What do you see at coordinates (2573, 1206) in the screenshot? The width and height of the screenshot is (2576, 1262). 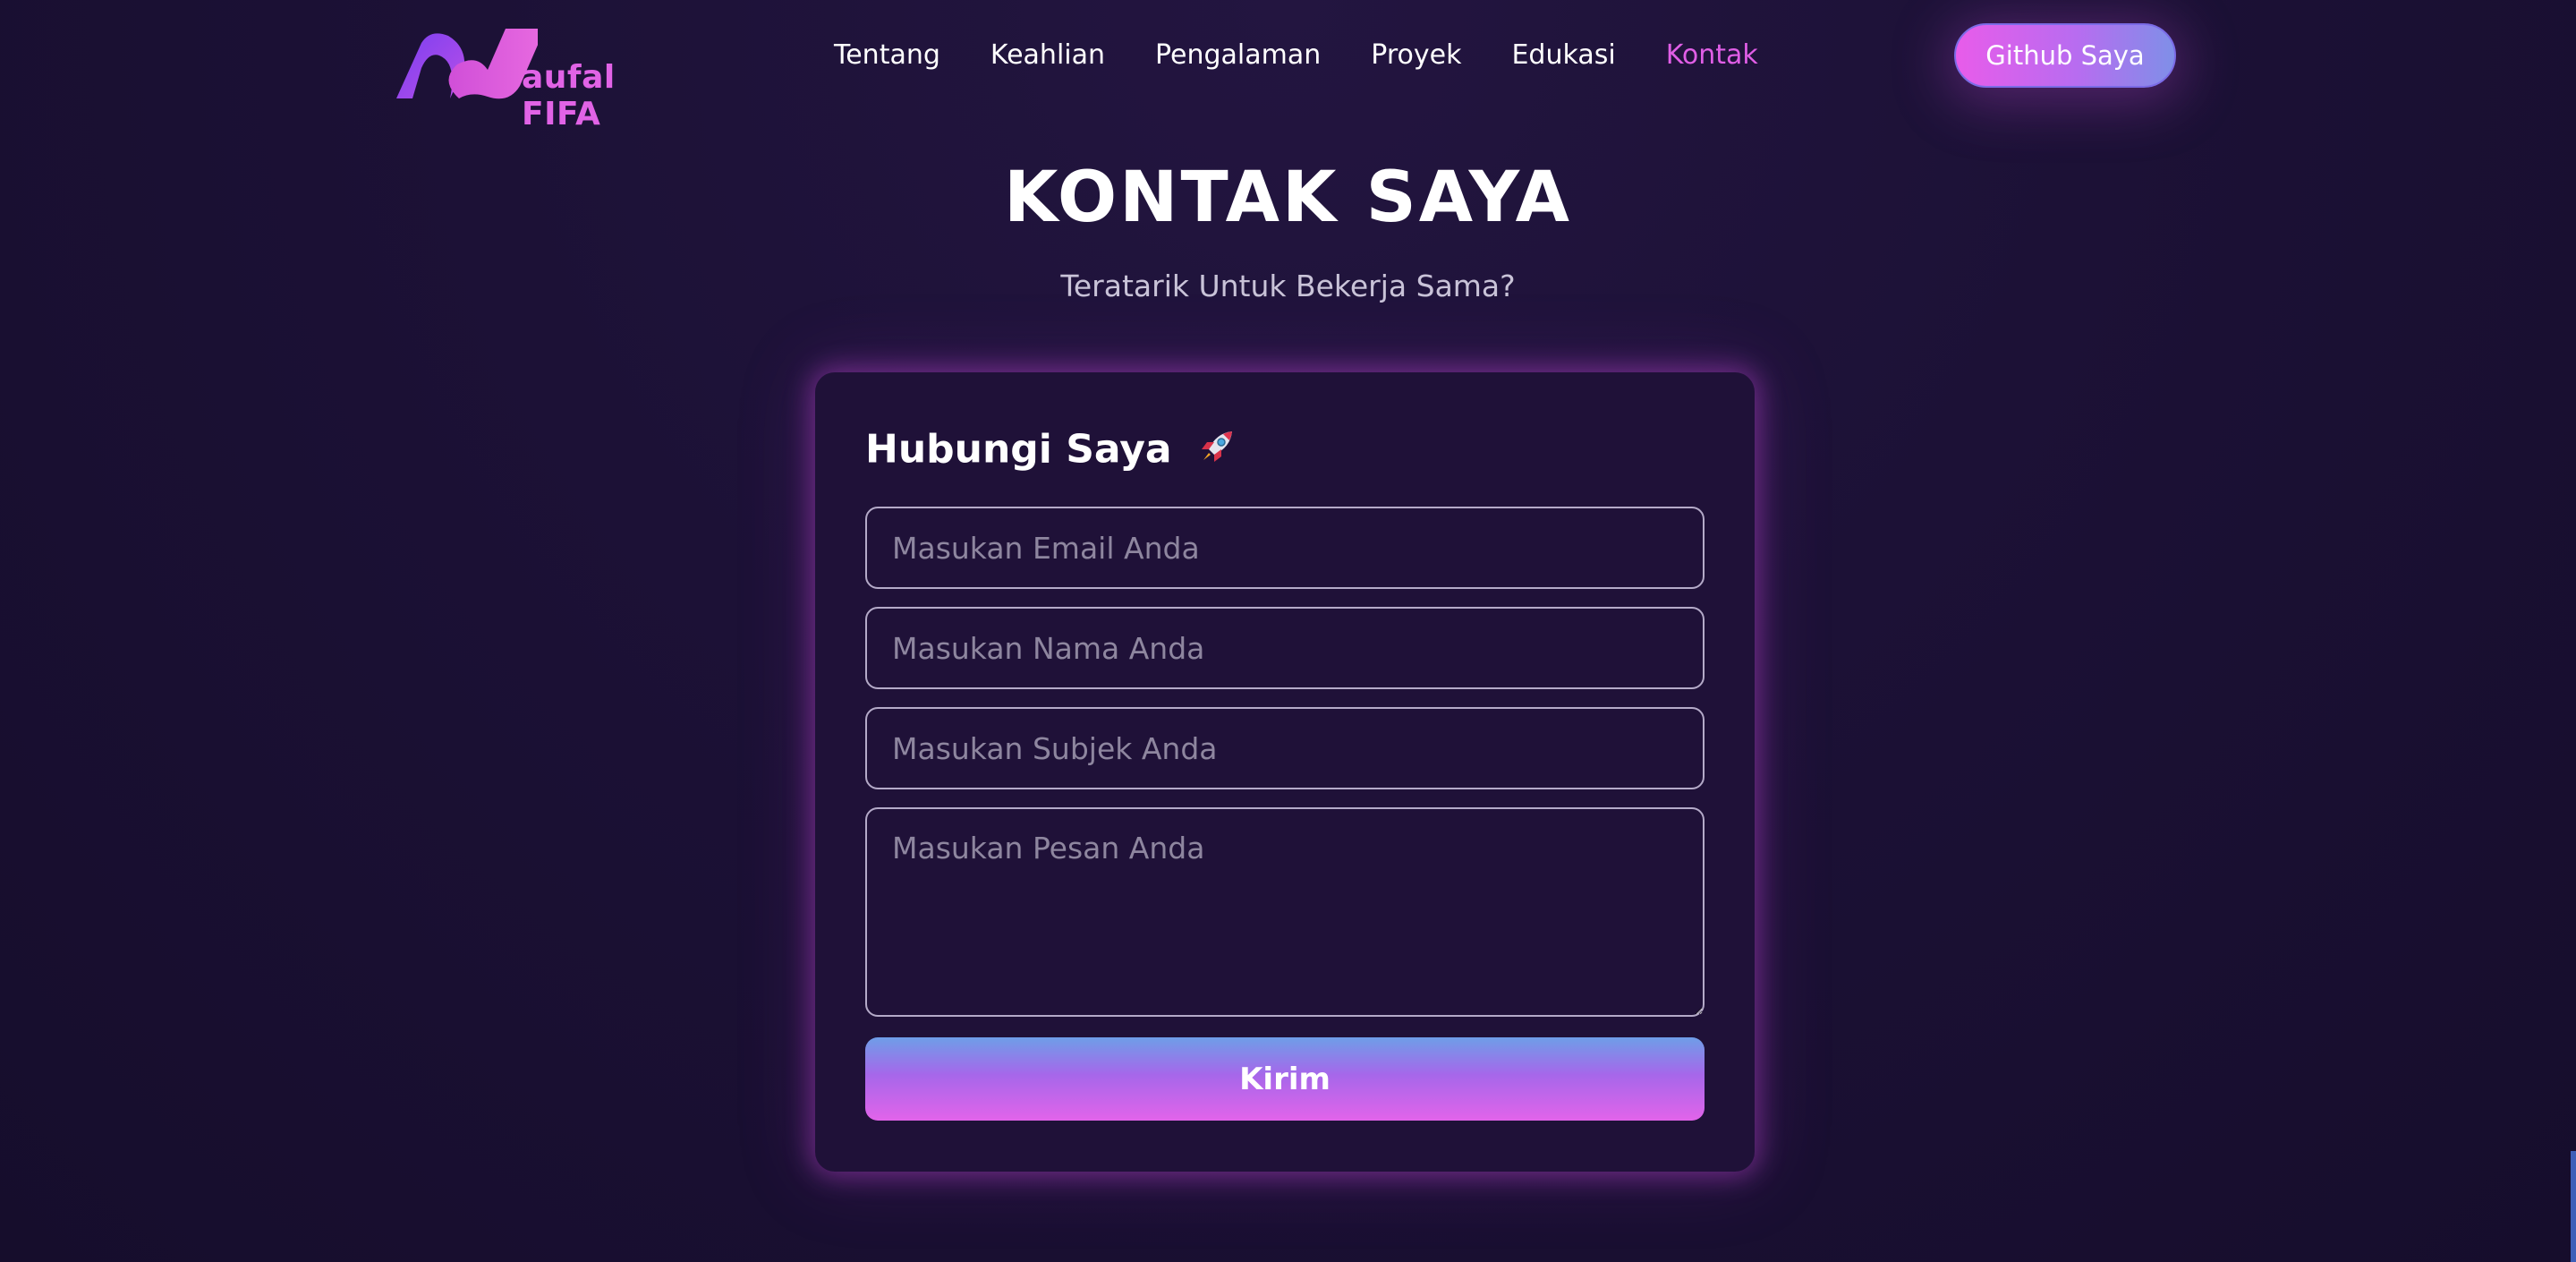 I see `scroll-indicator` at bounding box center [2573, 1206].